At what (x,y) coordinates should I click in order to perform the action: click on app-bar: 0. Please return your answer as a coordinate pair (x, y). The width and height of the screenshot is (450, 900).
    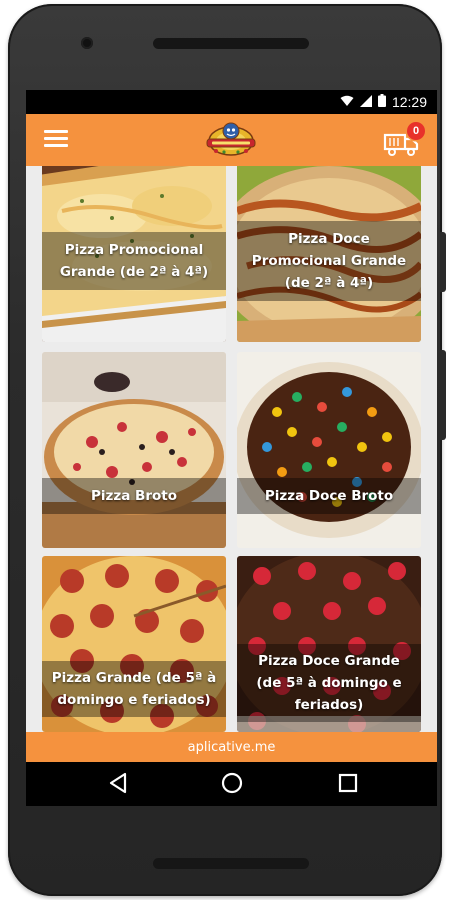
    Looking at the image, I should click on (231, 140).